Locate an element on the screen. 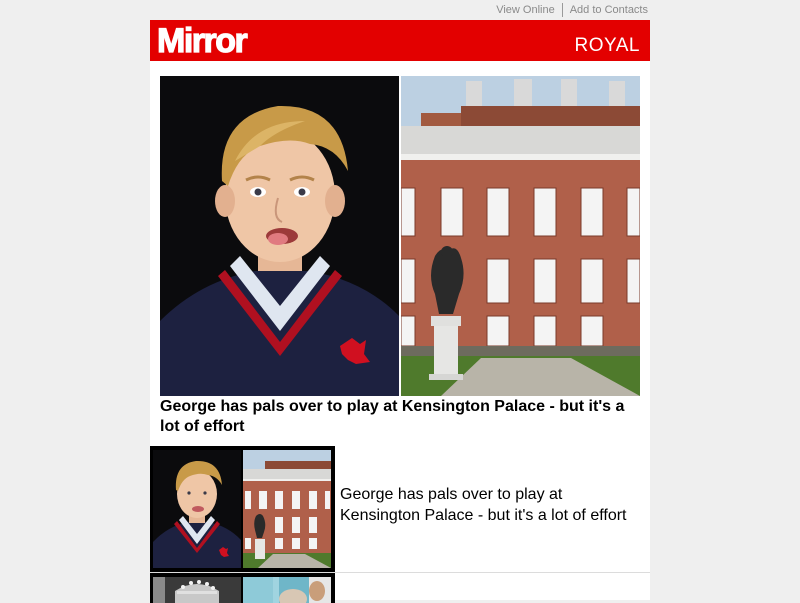  thumb-photo-tiara is located at coordinates (197, 590).